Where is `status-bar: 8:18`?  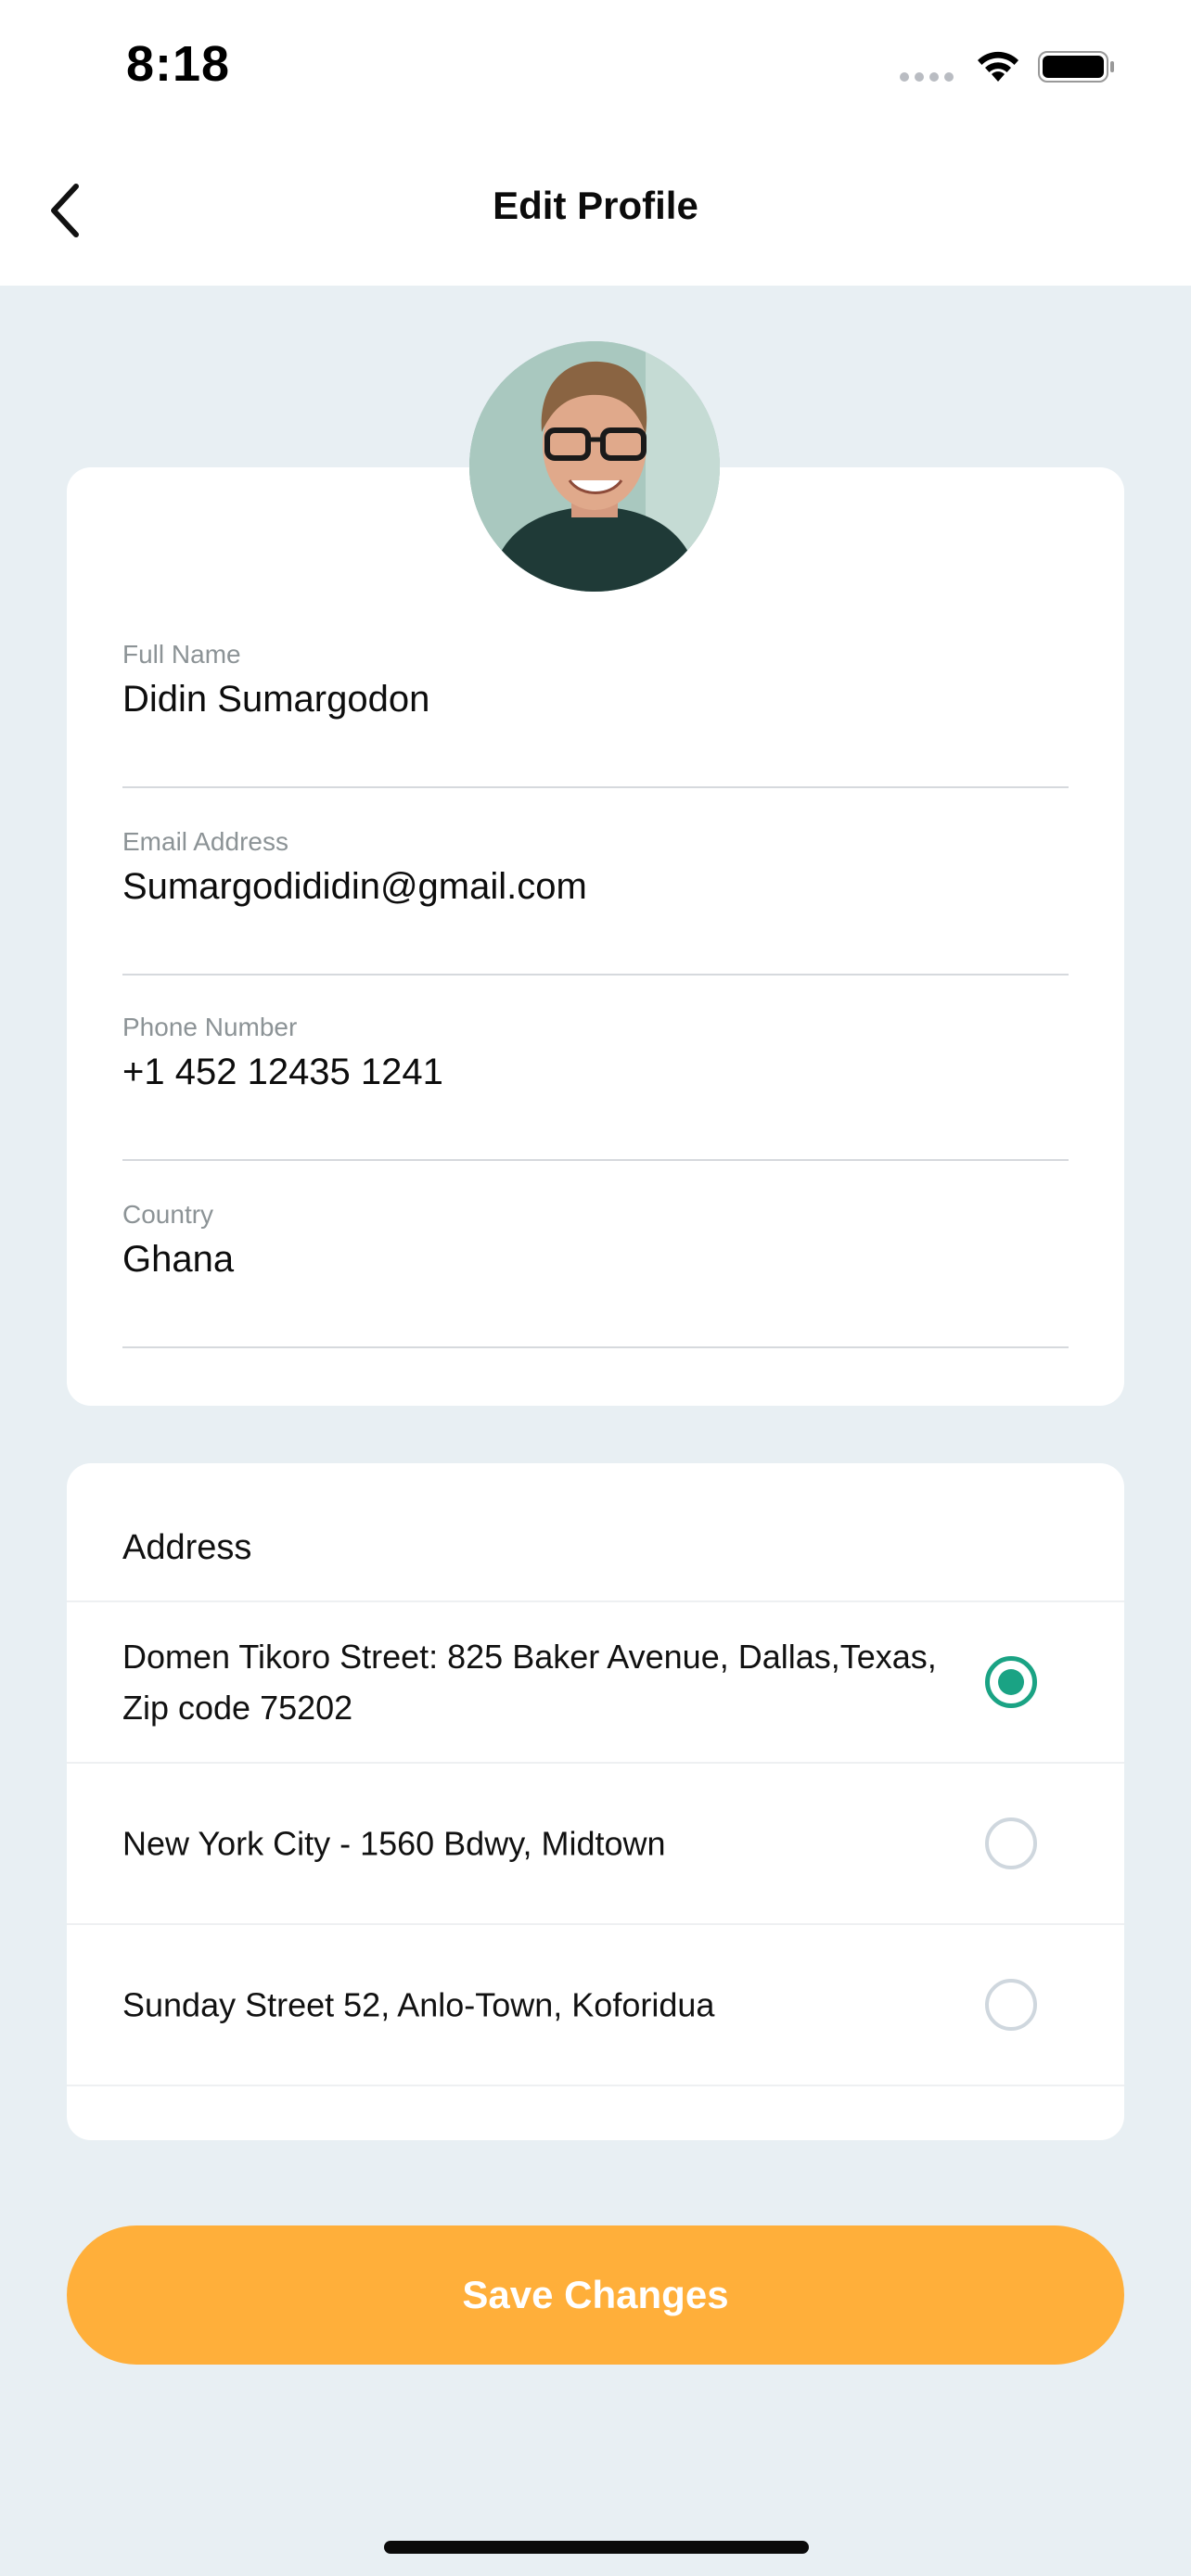
status-bar: 8:18 is located at coordinates (595, 69).